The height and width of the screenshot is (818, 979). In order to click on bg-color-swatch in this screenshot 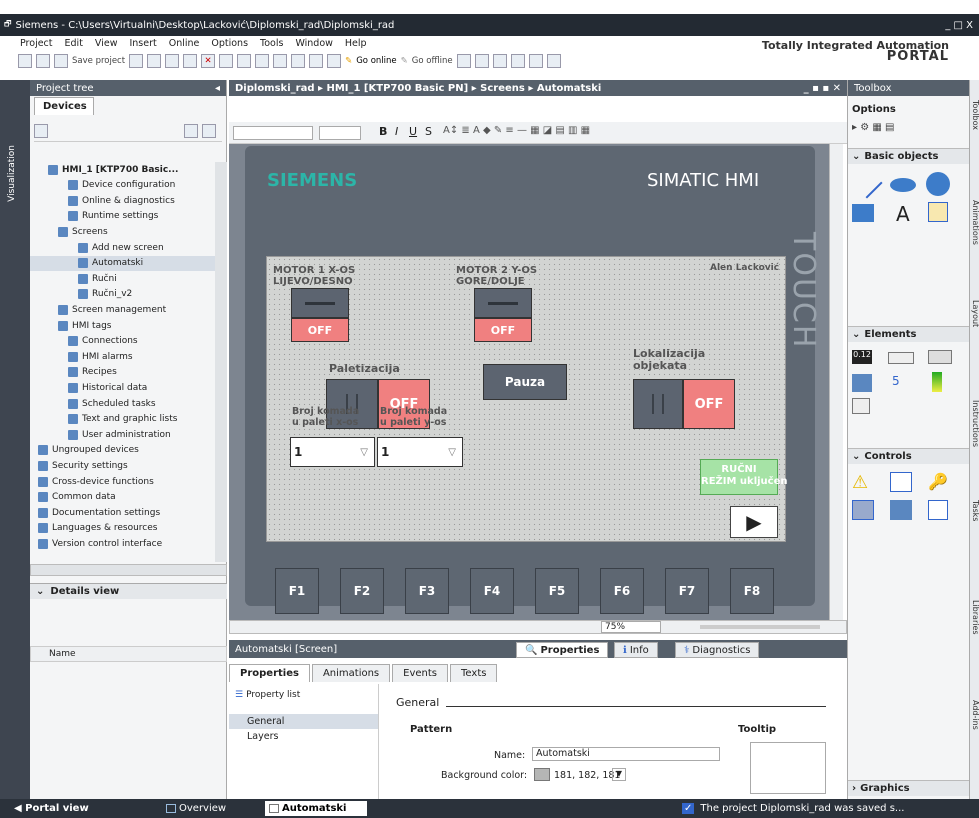, I will do `click(542, 774)`.